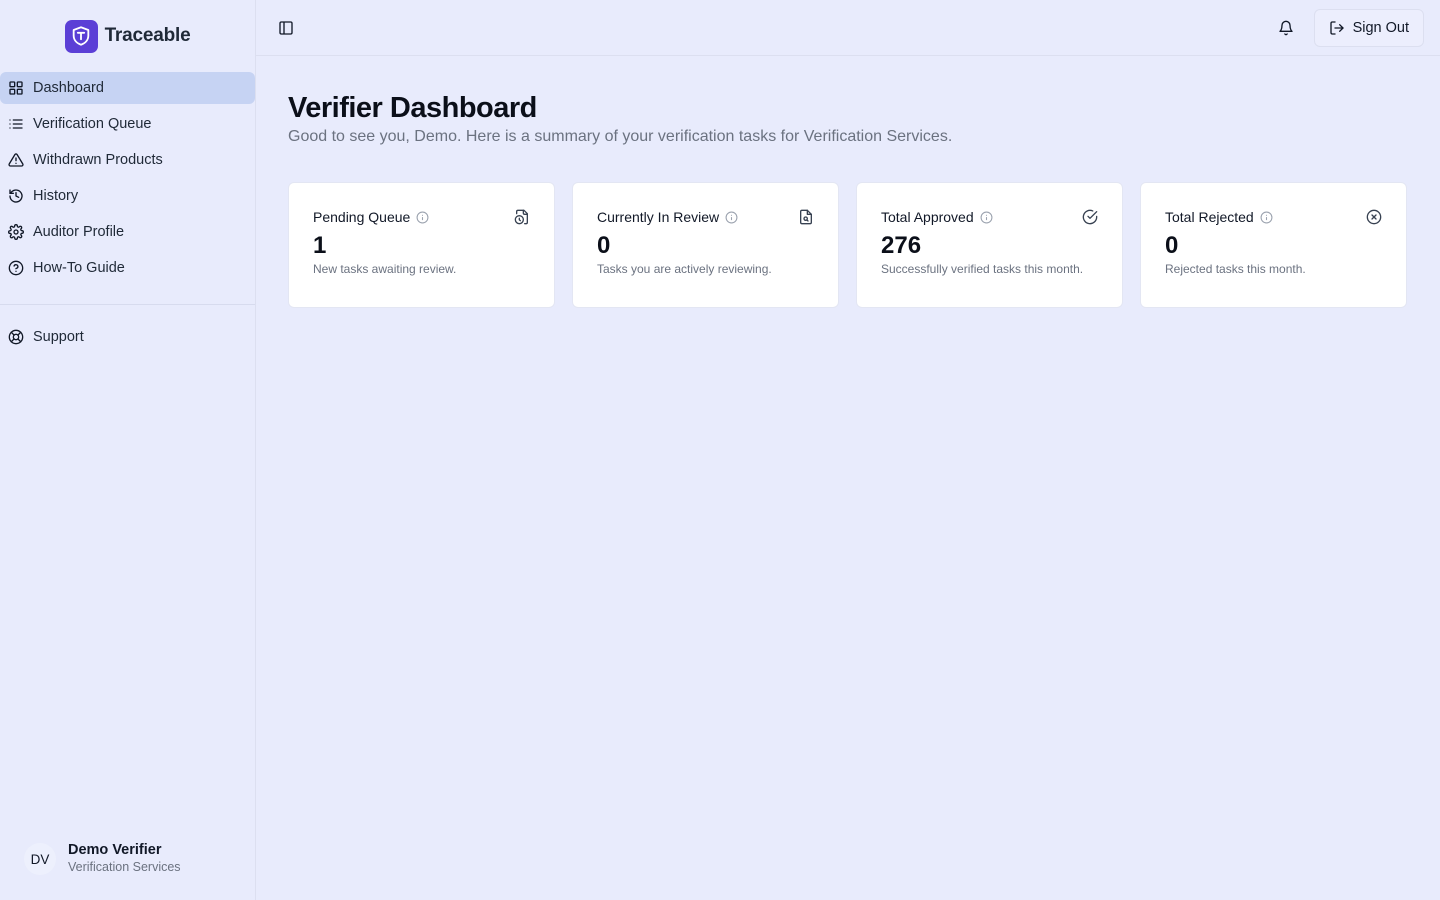 This screenshot has width=1440, height=900. I want to click on notifications-button, so click(1286, 28).